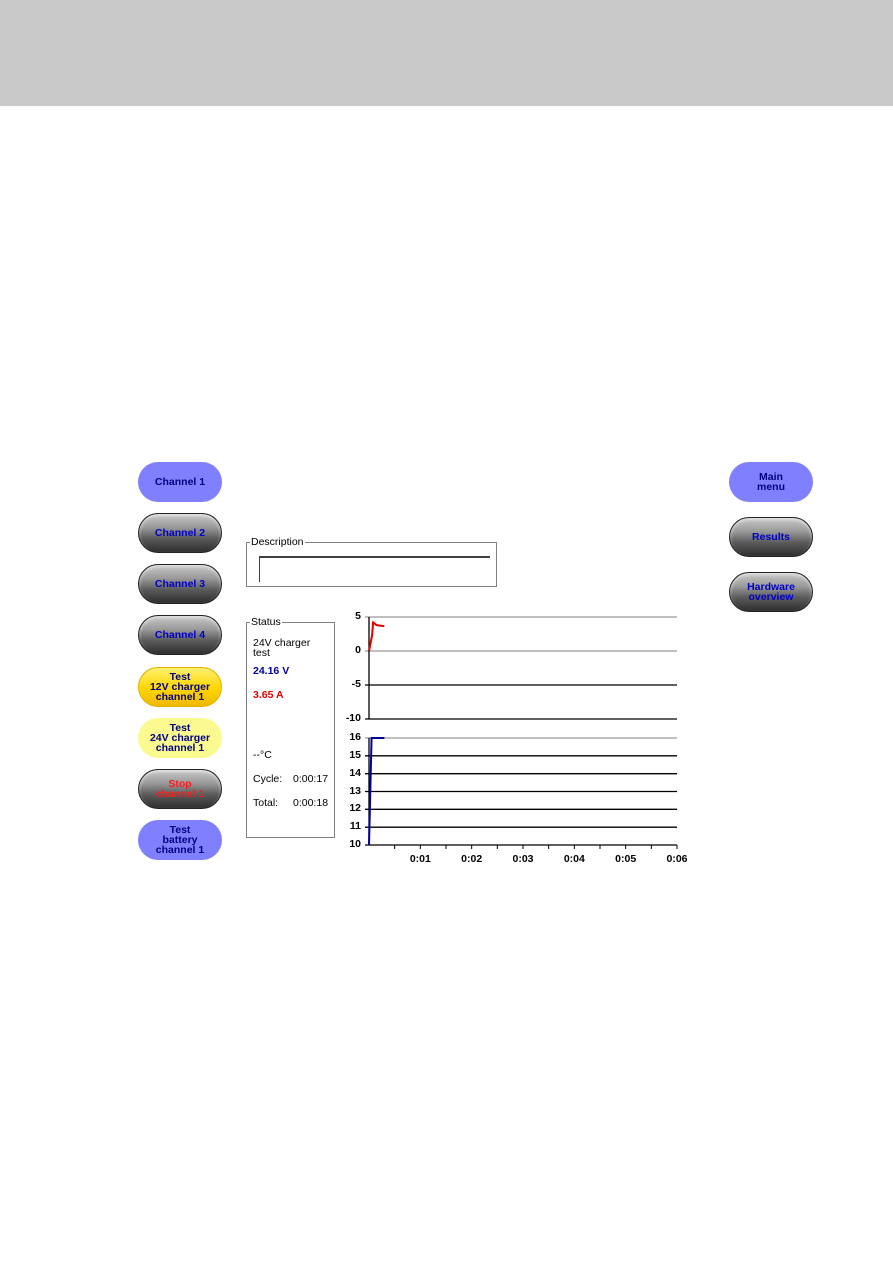 The height and width of the screenshot is (1263, 893). I want to click on y-tick-label: 15, so click(355, 754).